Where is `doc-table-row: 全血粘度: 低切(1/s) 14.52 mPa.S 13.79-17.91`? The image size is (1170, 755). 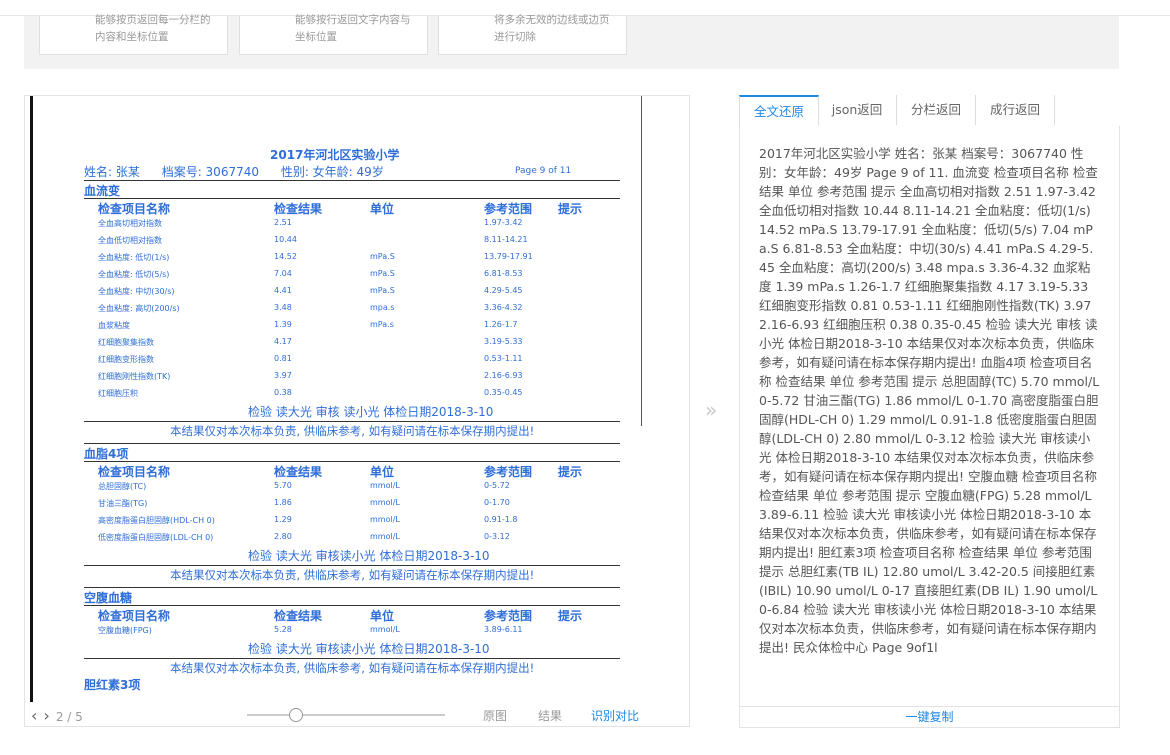 doc-table-row: 全血粘度: 低切(1/s) 14.52 mPa.S 13.79-17.91 is located at coordinates (333, 260).